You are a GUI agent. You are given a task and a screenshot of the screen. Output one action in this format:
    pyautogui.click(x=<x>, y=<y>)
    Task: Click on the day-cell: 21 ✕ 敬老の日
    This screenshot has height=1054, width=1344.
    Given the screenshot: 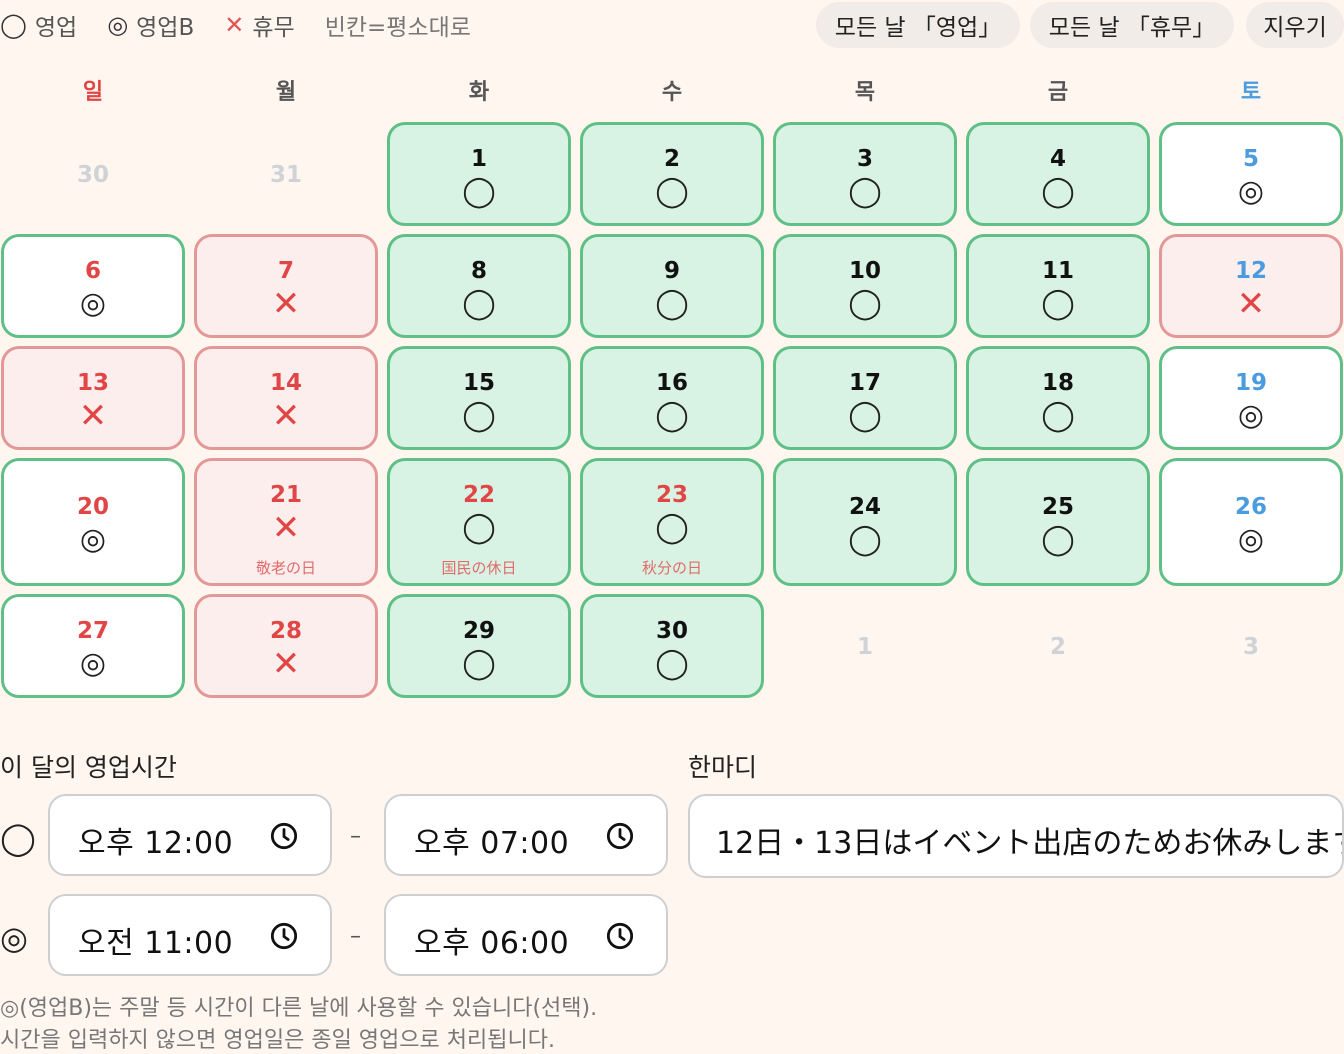 What is the action you would take?
    pyautogui.click(x=286, y=522)
    